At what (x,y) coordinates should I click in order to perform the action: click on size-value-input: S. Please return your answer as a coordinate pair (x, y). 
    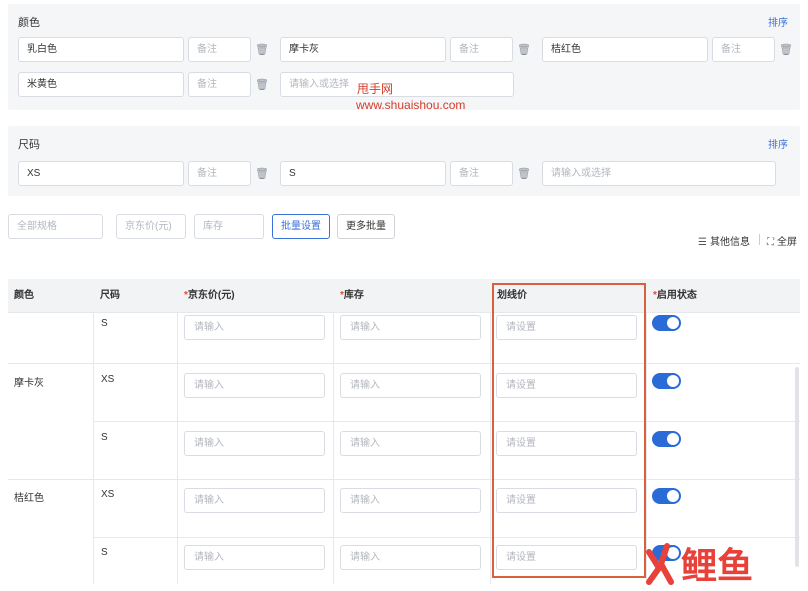
    Looking at the image, I should click on (363, 173).